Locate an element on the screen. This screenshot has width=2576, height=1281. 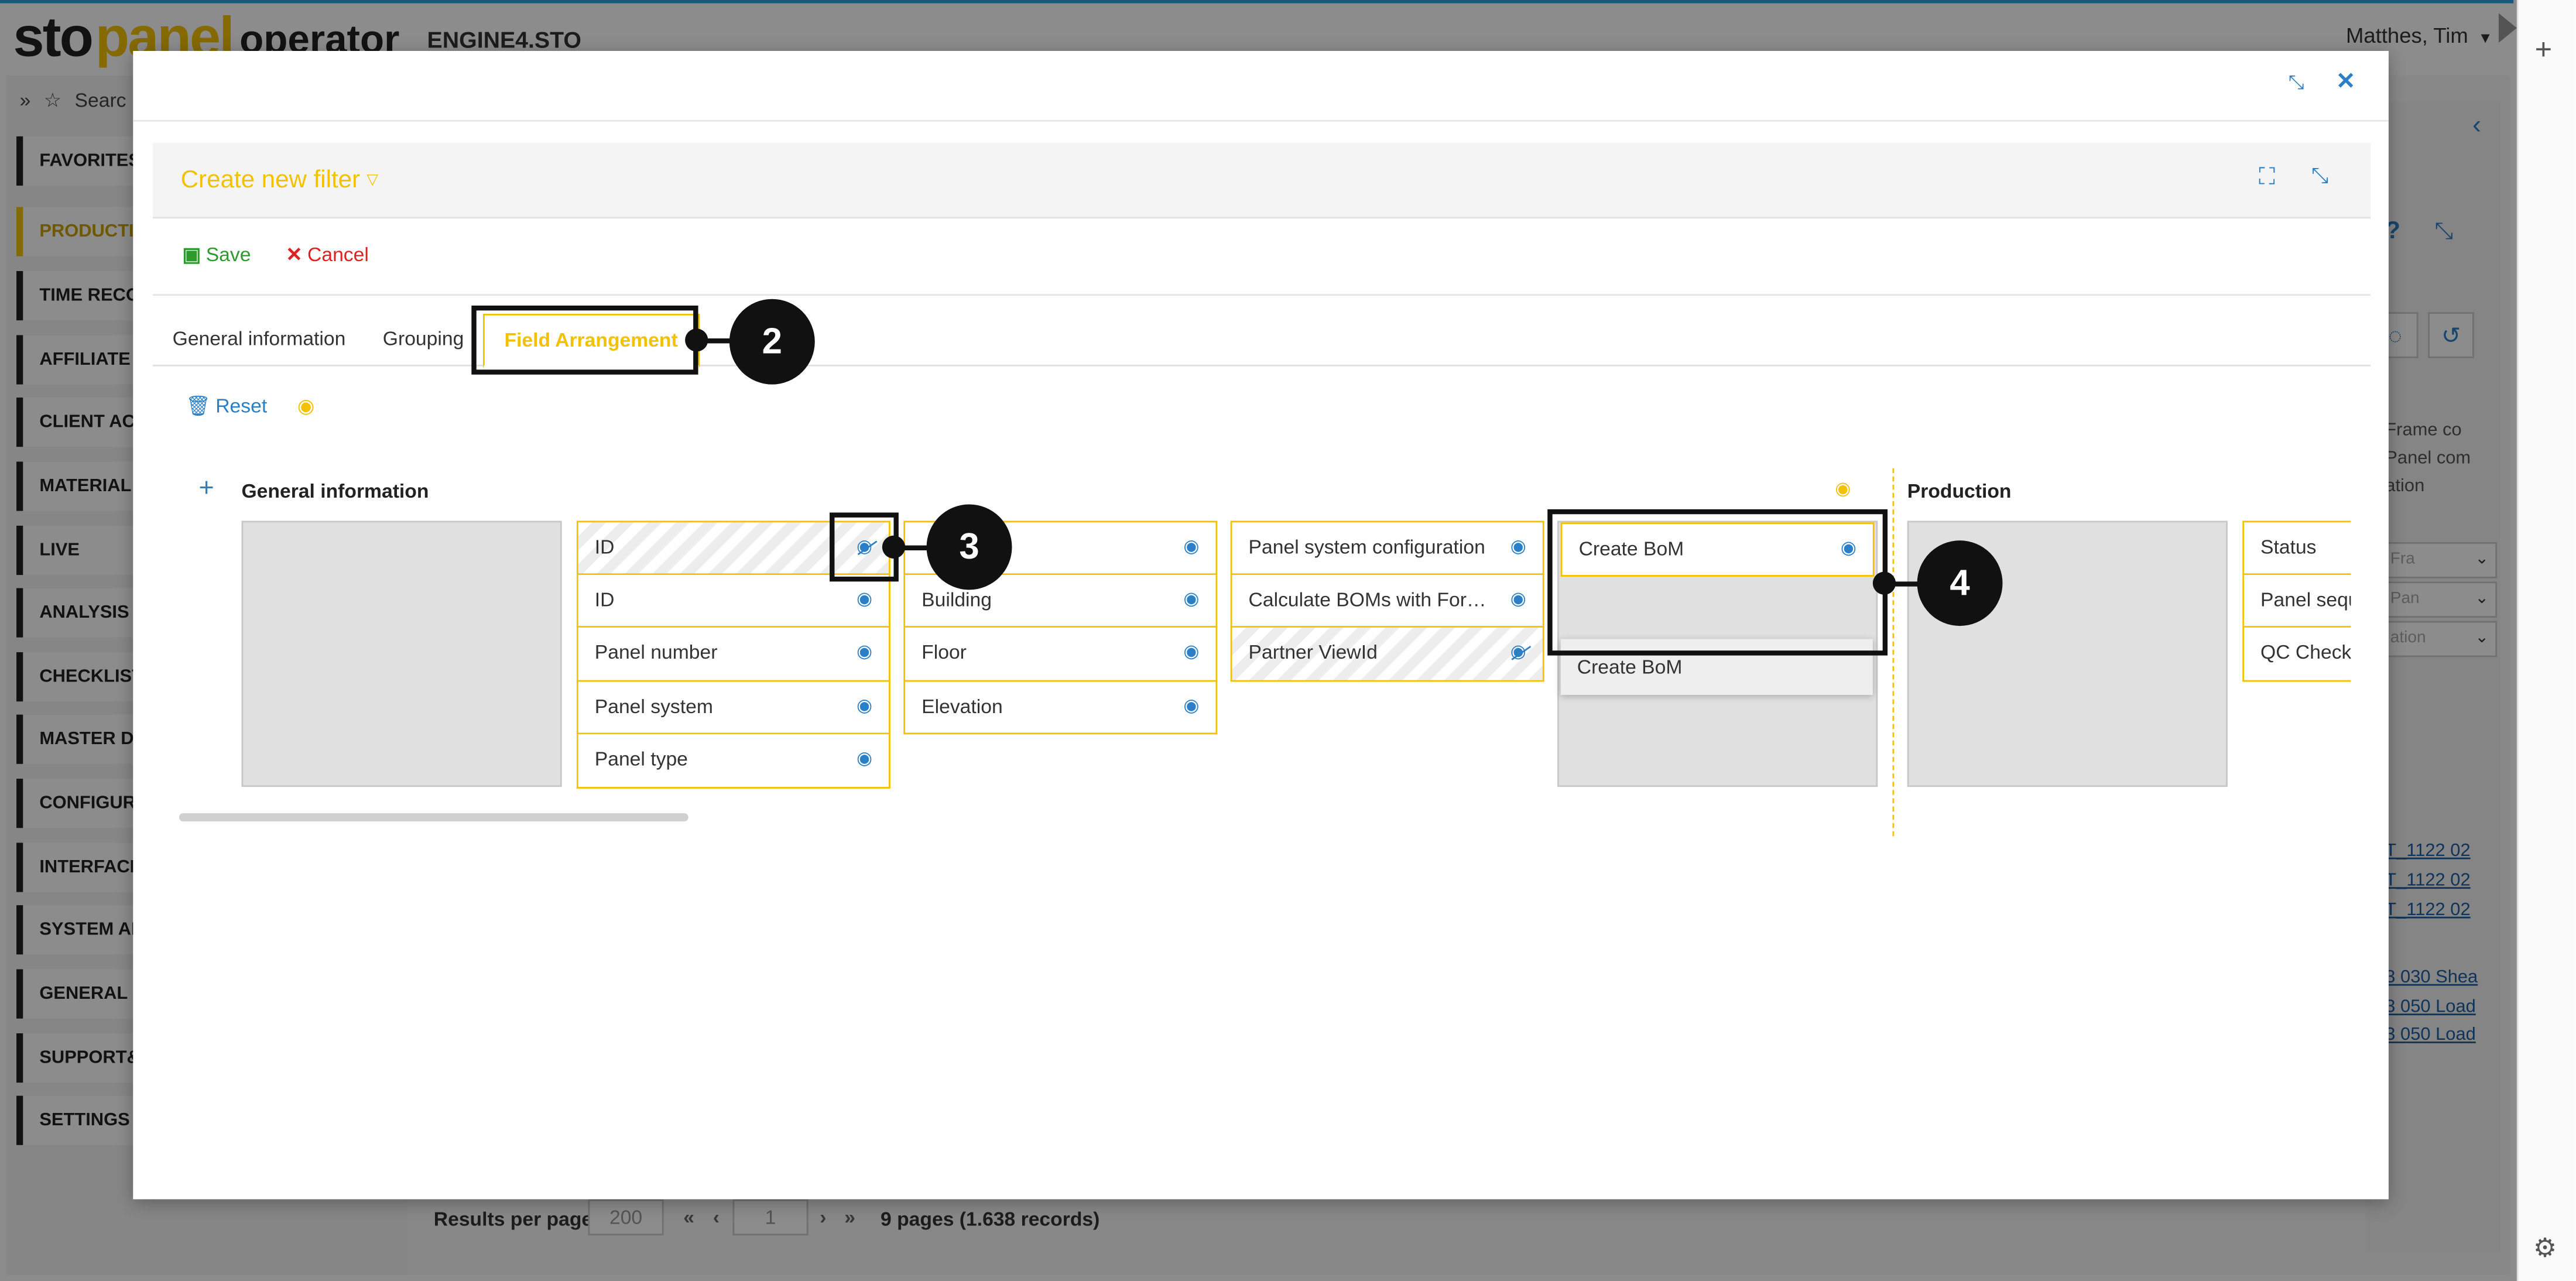
field-label: QC Check p is located at coordinates (2305, 652).